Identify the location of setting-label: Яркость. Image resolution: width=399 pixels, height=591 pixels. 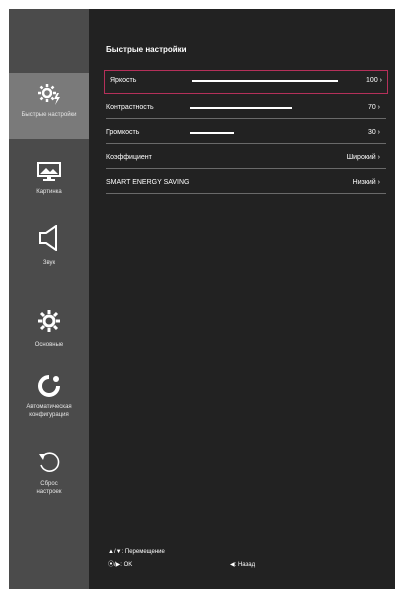
(123, 80).